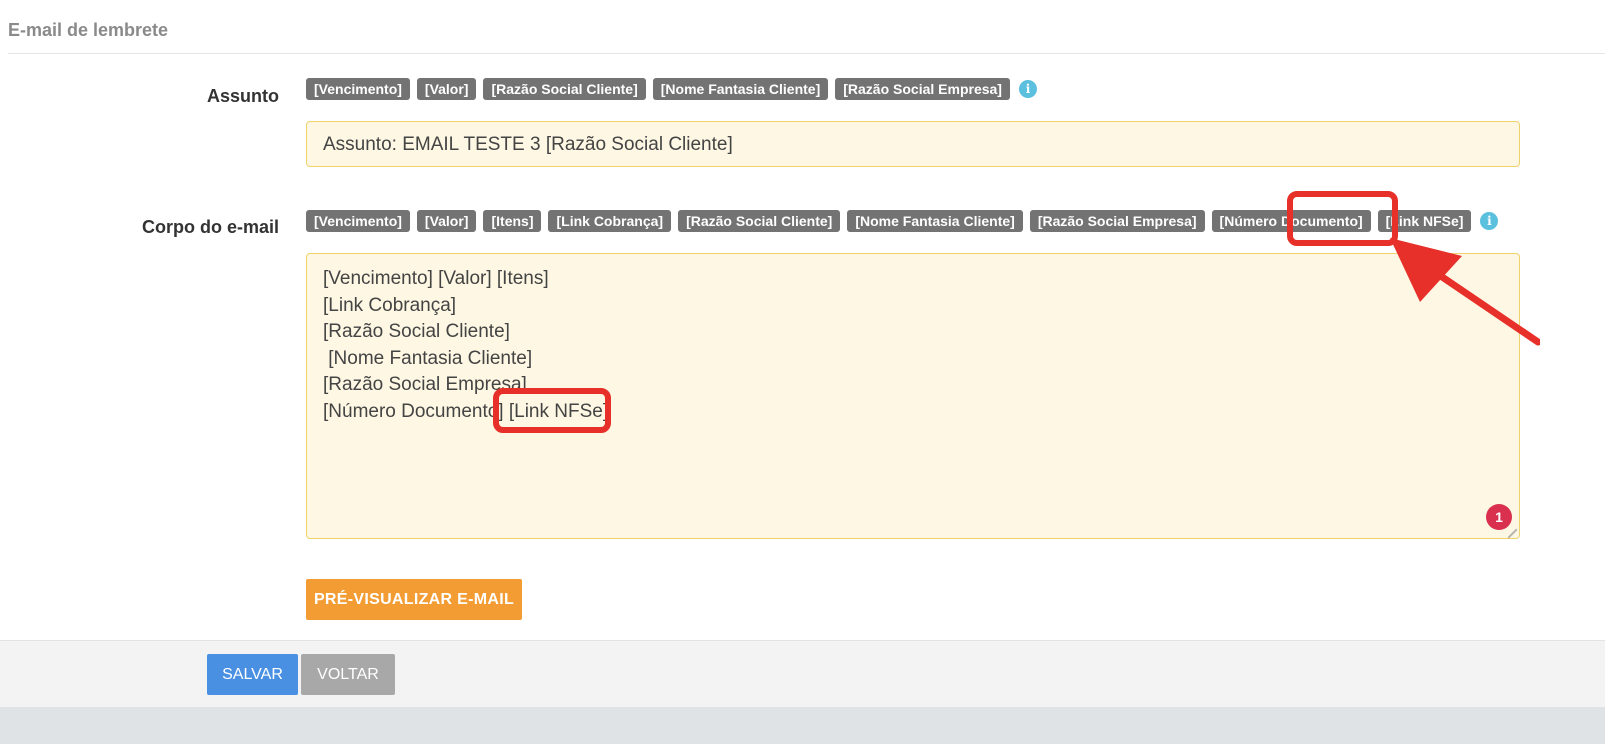 Image resolution: width=1605 pixels, height=744 pixels. I want to click on annotation-highlight-tag, so click(1342, 218).